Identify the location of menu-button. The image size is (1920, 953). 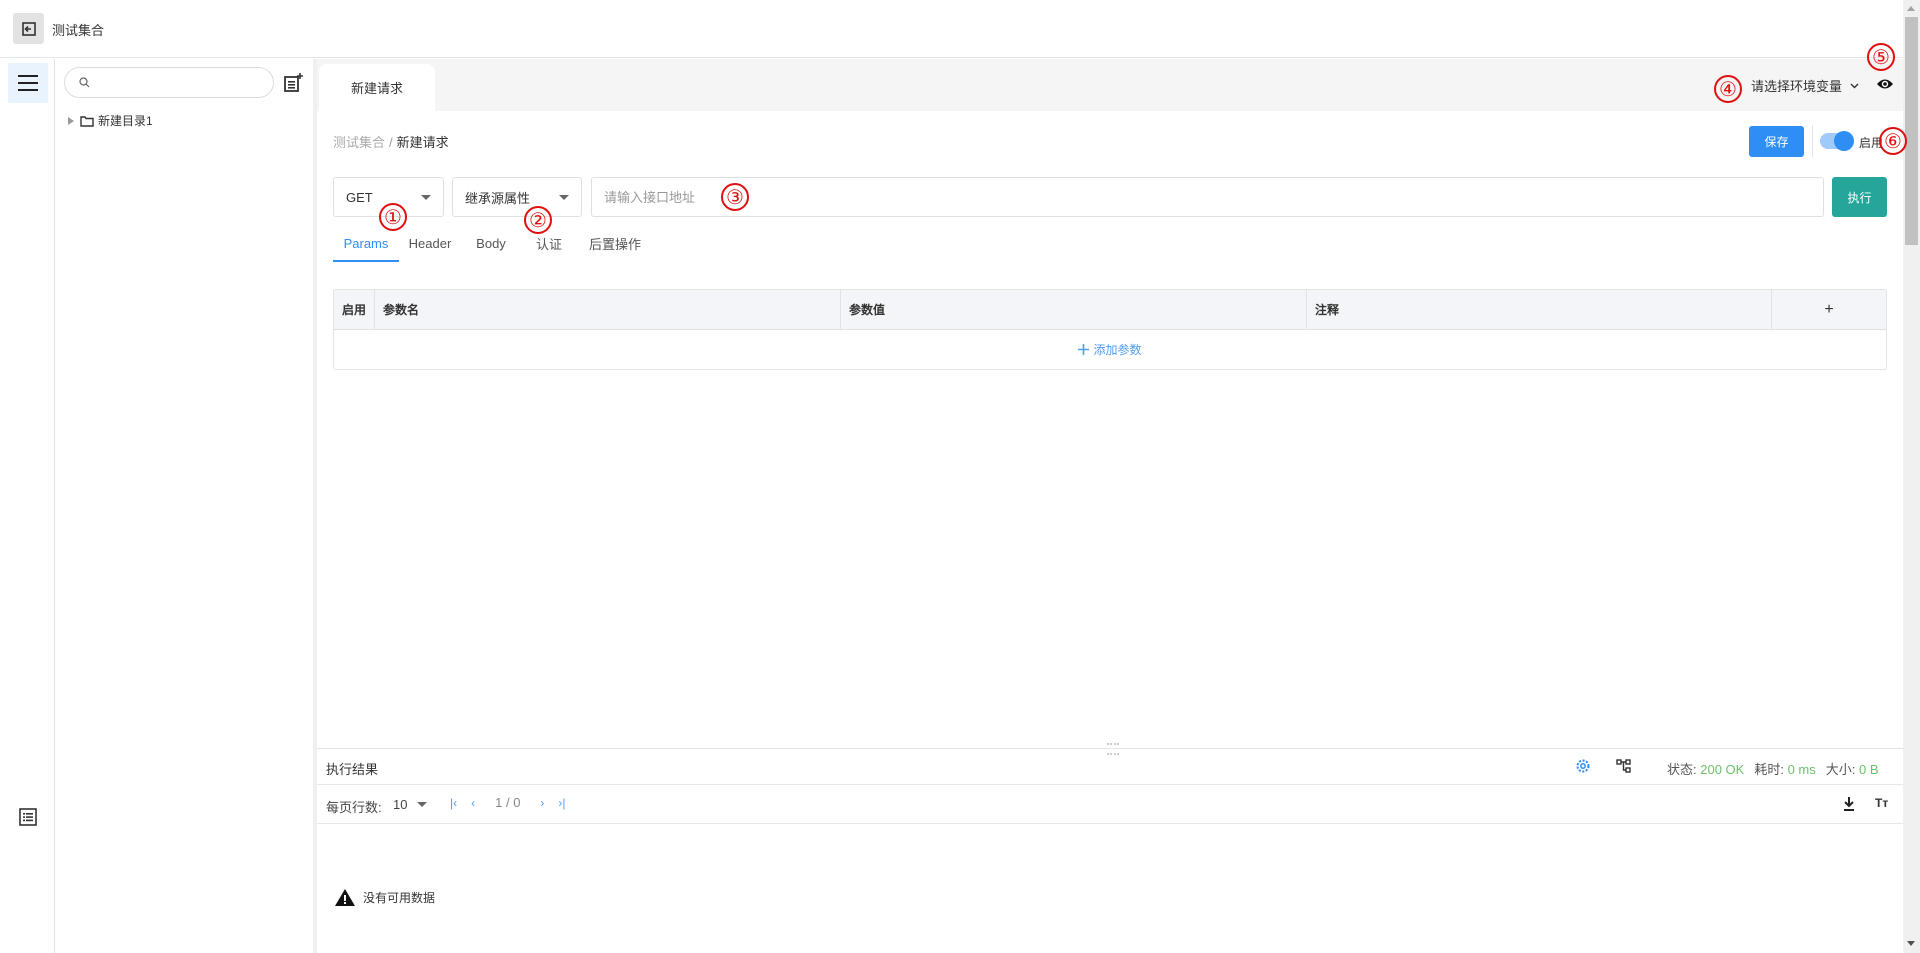
(28, 83).